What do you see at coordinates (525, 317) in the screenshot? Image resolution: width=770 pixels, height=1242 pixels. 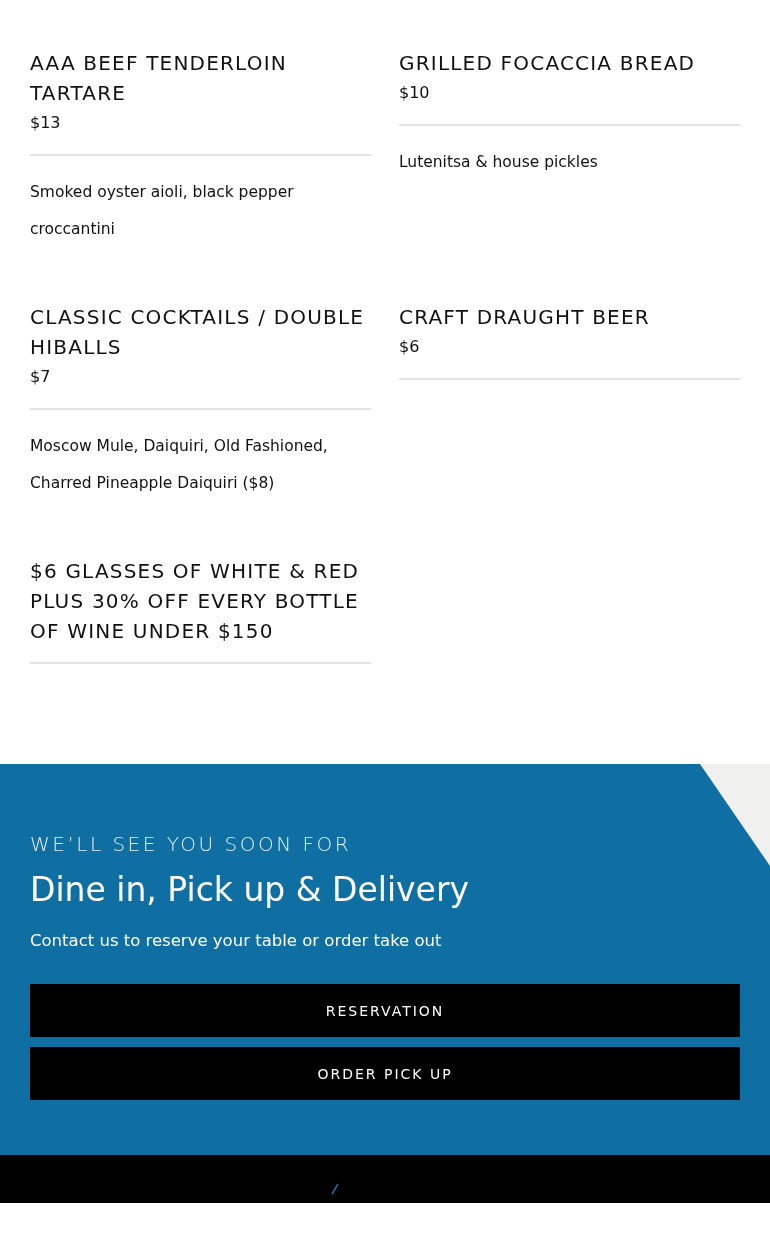 I see `menu-item-title: CRAFT DRAUGHT BEER` at bounding box center [525, 317].